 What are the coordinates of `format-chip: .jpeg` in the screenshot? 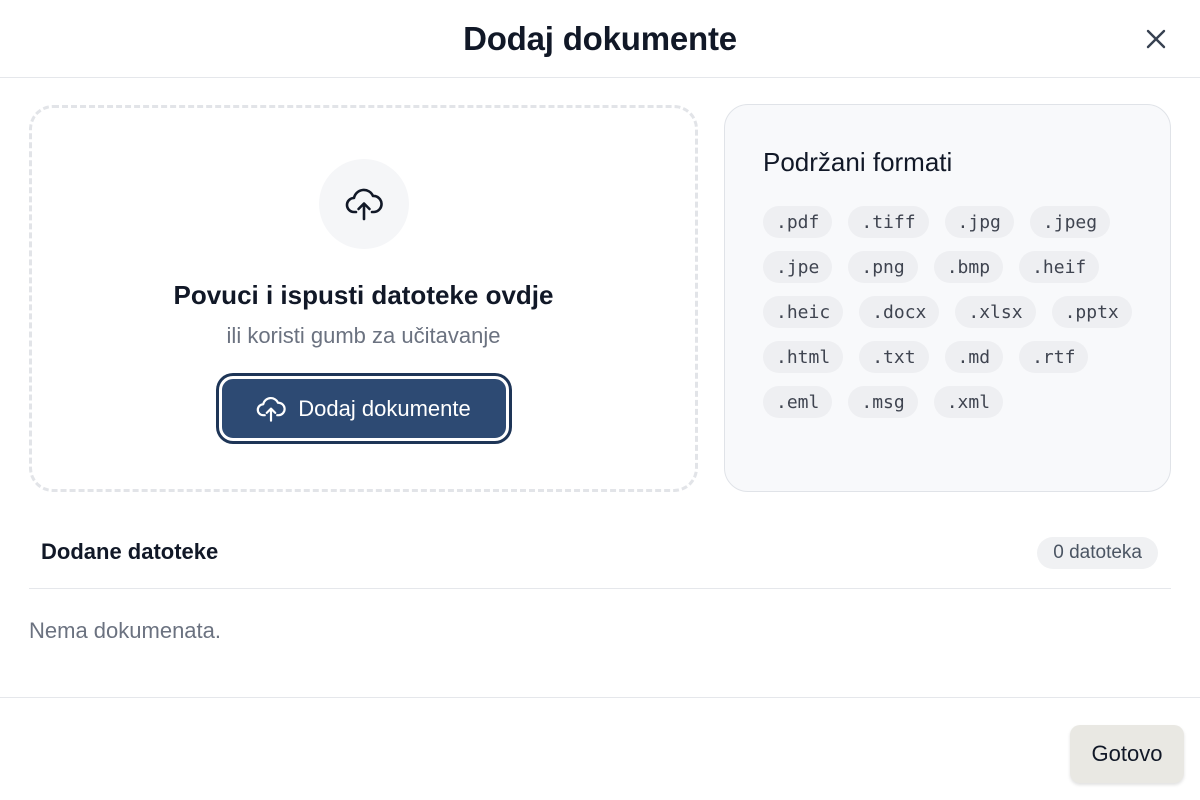 It's located at (1070, 222).